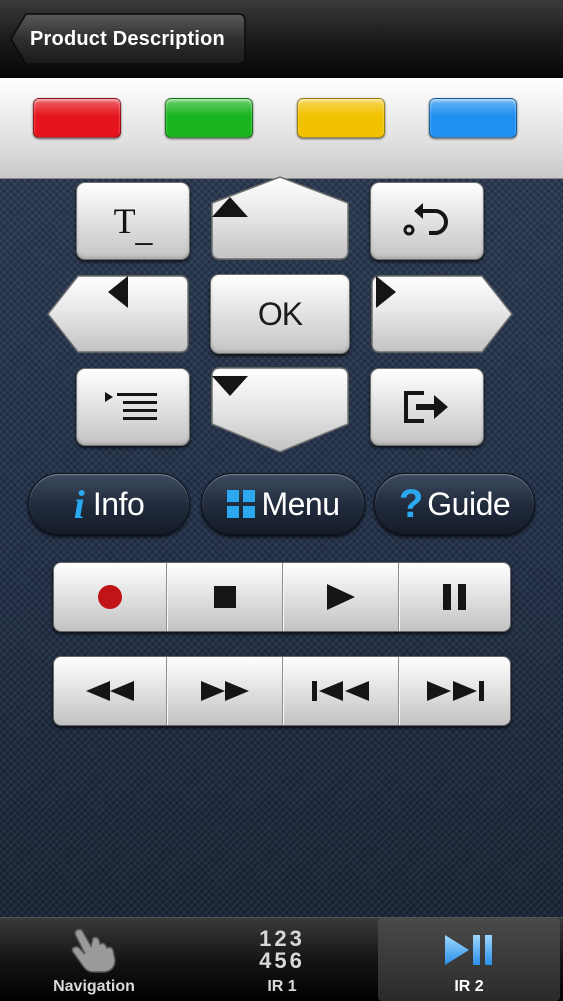  Describe the element at coordinates (146, 314) in the screenshot. I see `arrow-left-icon` at that location.